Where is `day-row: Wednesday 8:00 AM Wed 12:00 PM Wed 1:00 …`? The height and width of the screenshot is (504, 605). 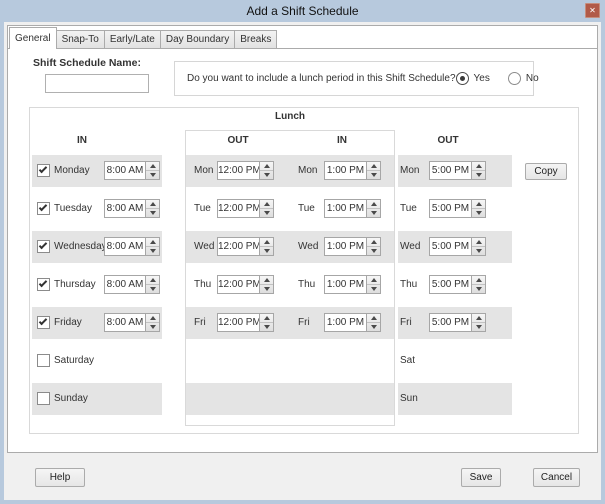
day-row: Wednesday 8:00 AM Wed 12:00 PM Wed 1:00 … is located at coordinates (304, 247).